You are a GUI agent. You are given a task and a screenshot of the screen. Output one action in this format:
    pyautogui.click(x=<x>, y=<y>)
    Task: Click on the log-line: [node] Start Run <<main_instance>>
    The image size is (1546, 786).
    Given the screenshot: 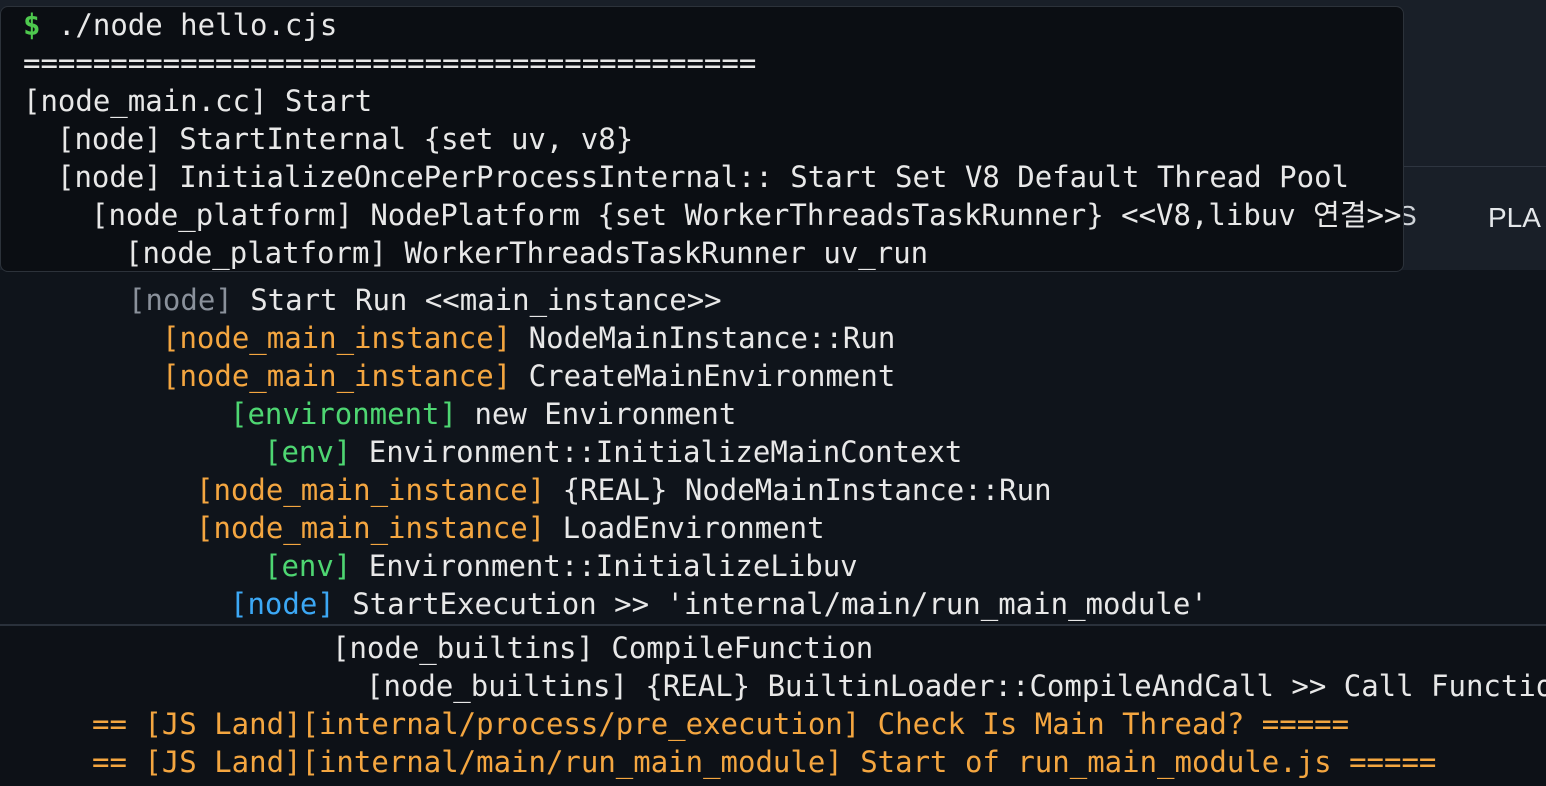 What is the action you would take?
    pyautogui.click(x=425, y=300)
    